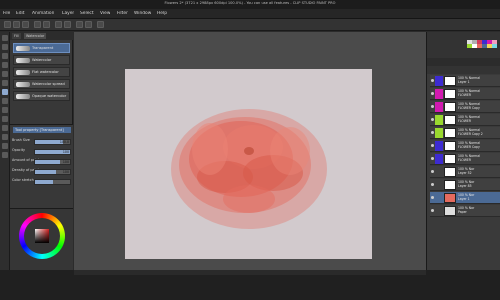 This screenshot has height=300, width=500. I want to click on menu-file: File, so click(6, 13).